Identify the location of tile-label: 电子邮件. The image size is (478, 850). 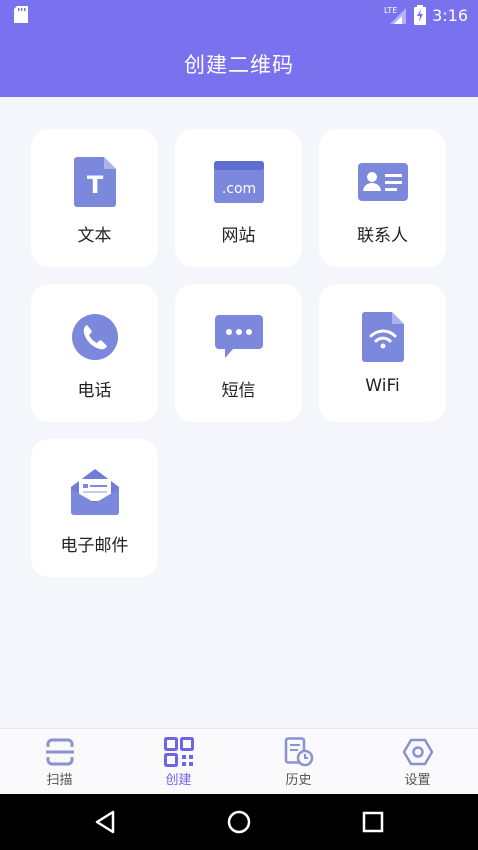
(94, 546).